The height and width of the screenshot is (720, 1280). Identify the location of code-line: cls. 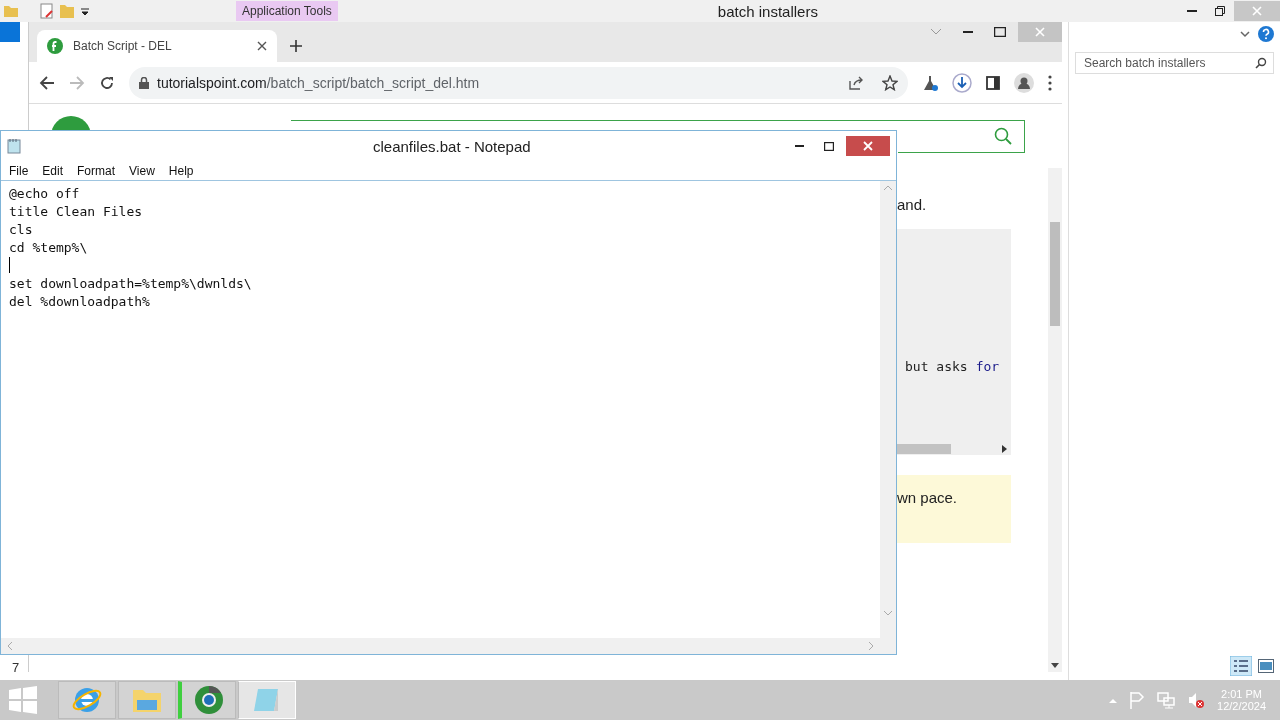
(21, 230).